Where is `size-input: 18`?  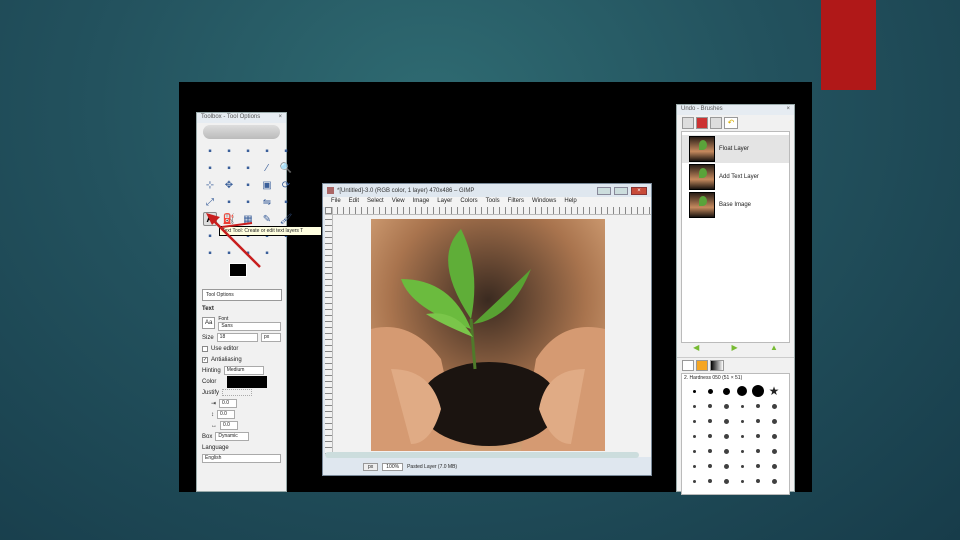
size-input: 18 is located at coordinates (237, 337).